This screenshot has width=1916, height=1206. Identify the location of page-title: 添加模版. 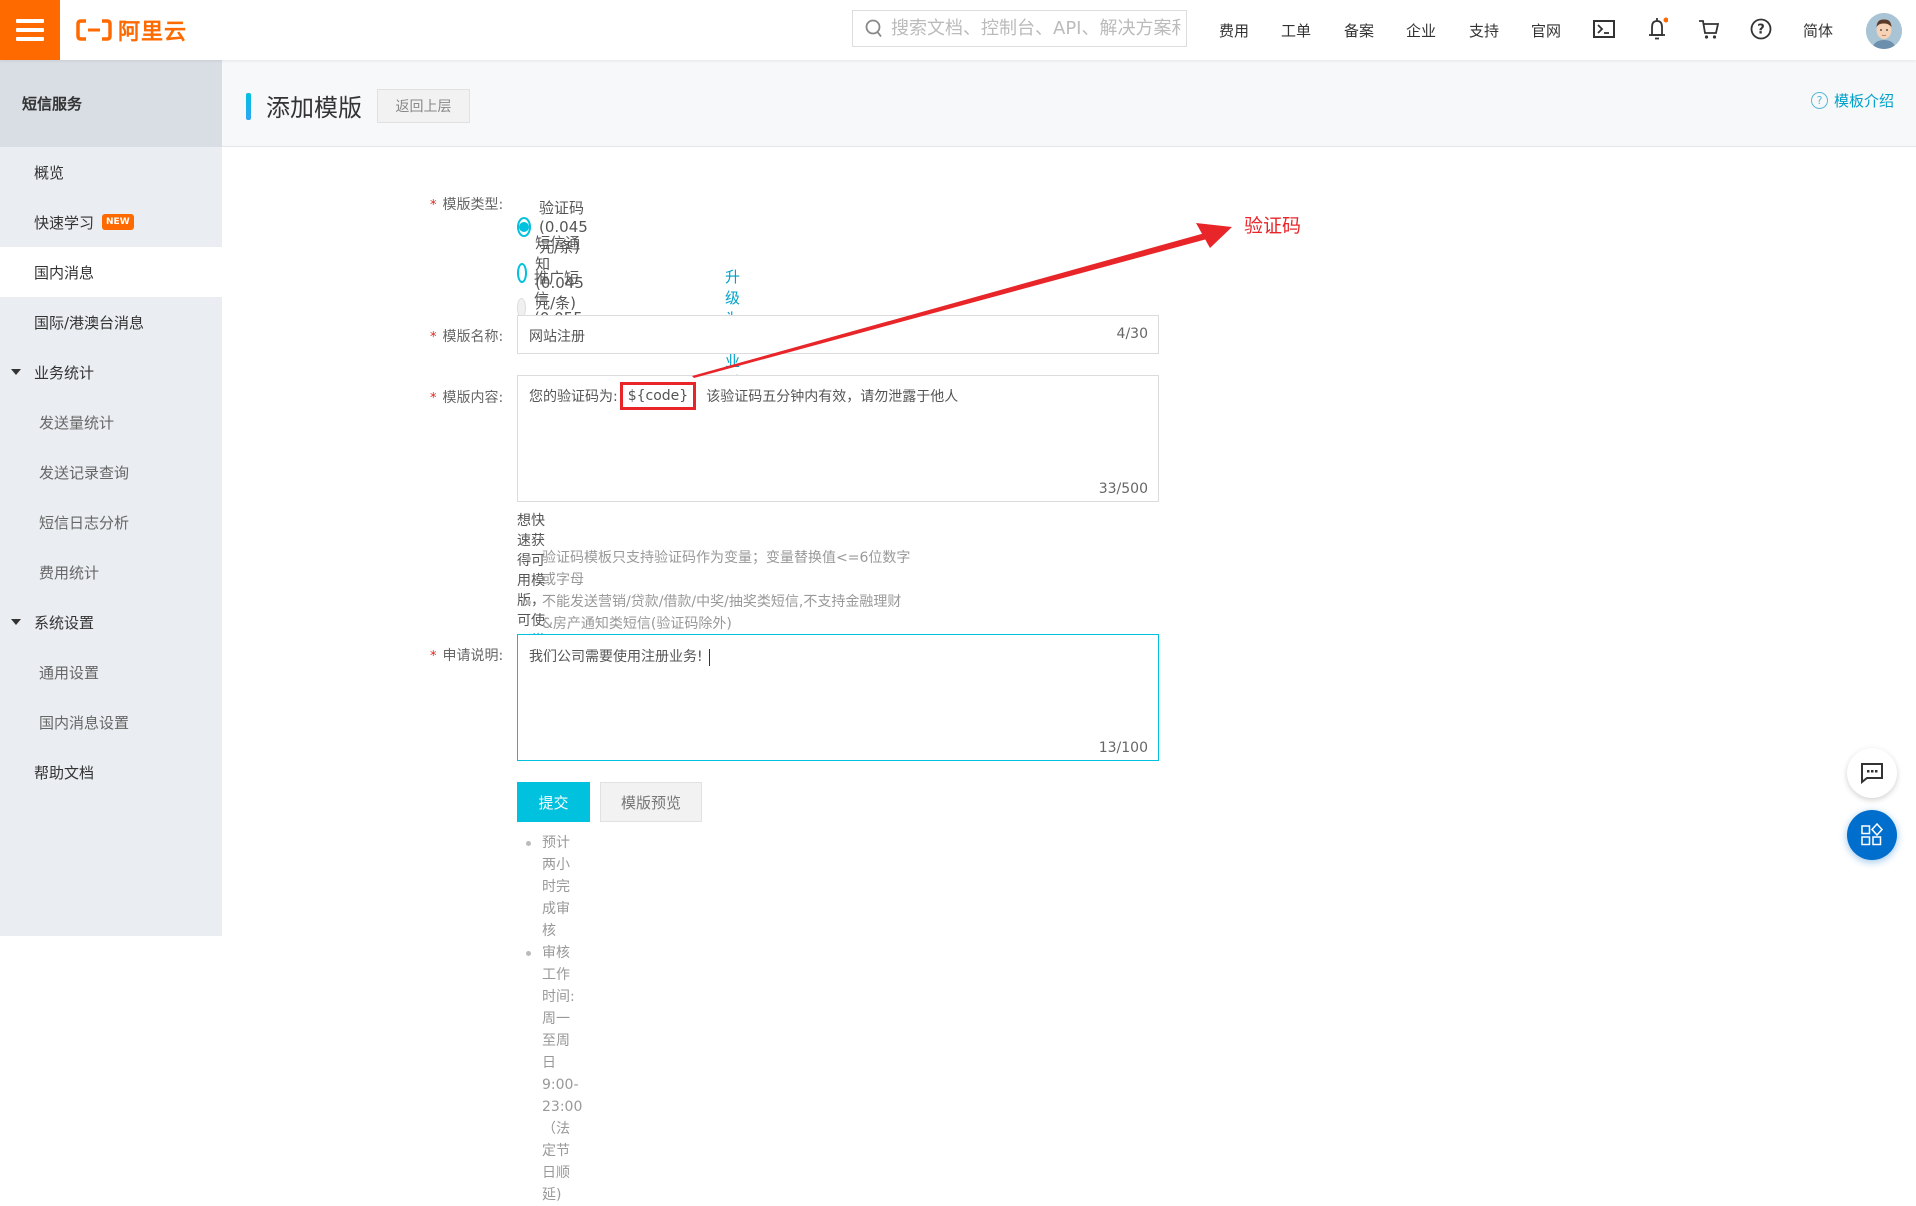
(314, 108).